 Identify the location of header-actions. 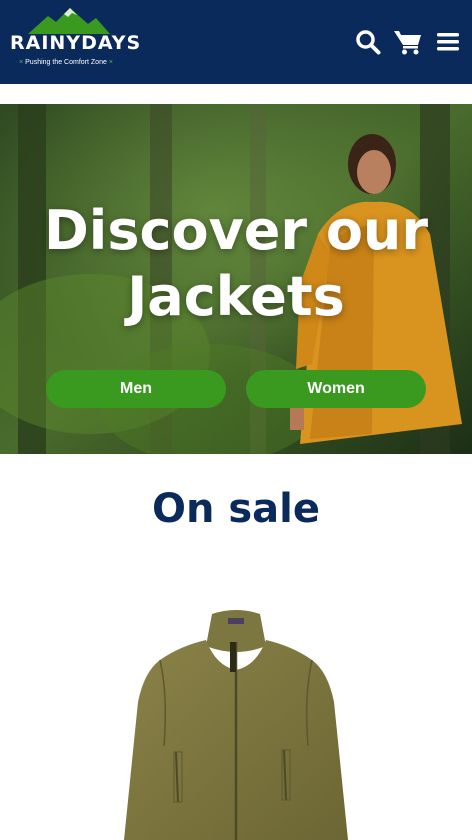
(408, 42).